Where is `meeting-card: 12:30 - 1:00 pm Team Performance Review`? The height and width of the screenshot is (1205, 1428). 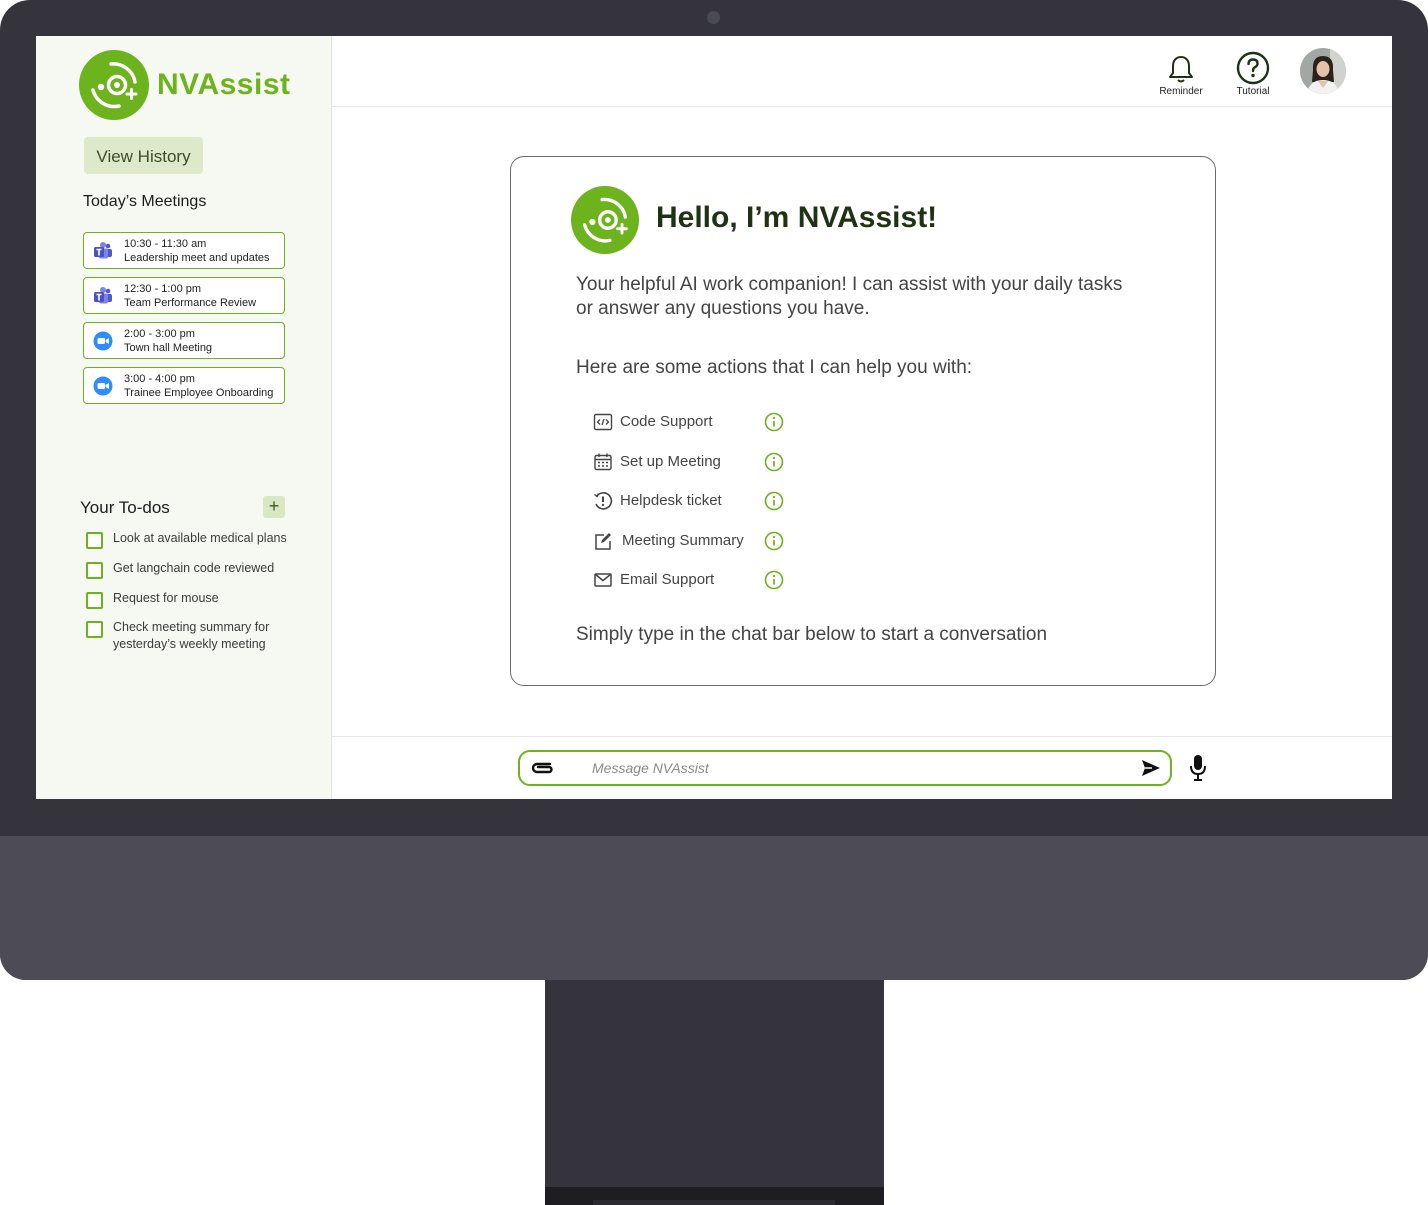
meeting-card: 12:30 - 1:00 pm Team Performance Review is located at coordinates (184, 295).